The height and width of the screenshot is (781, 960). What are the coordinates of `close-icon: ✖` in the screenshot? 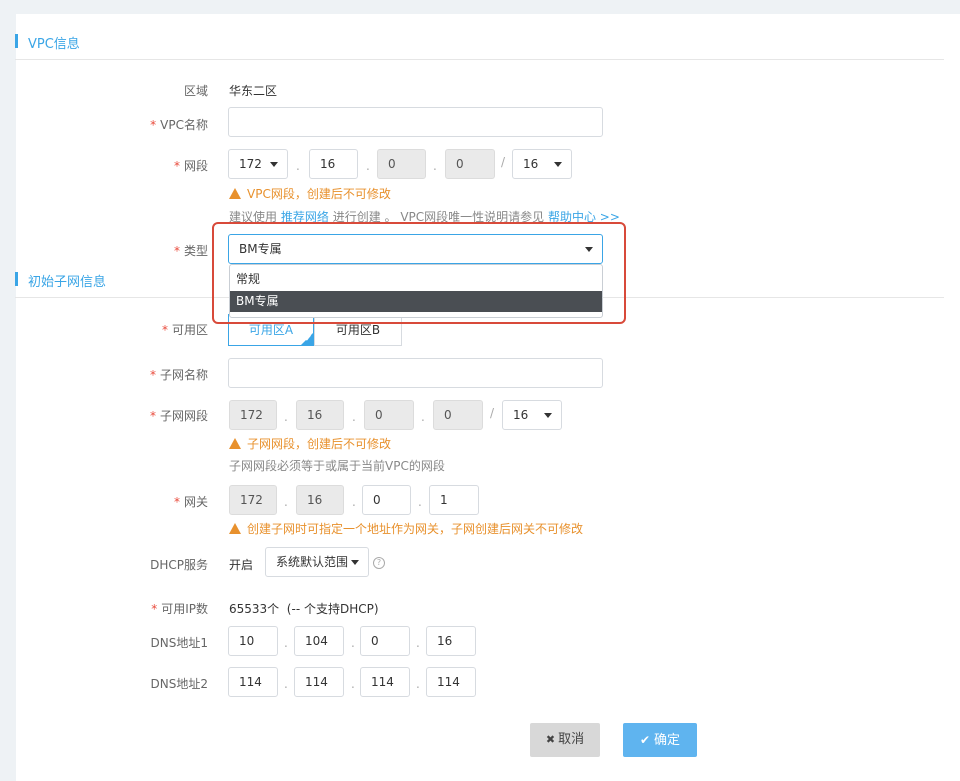 It's located at (550, 739).